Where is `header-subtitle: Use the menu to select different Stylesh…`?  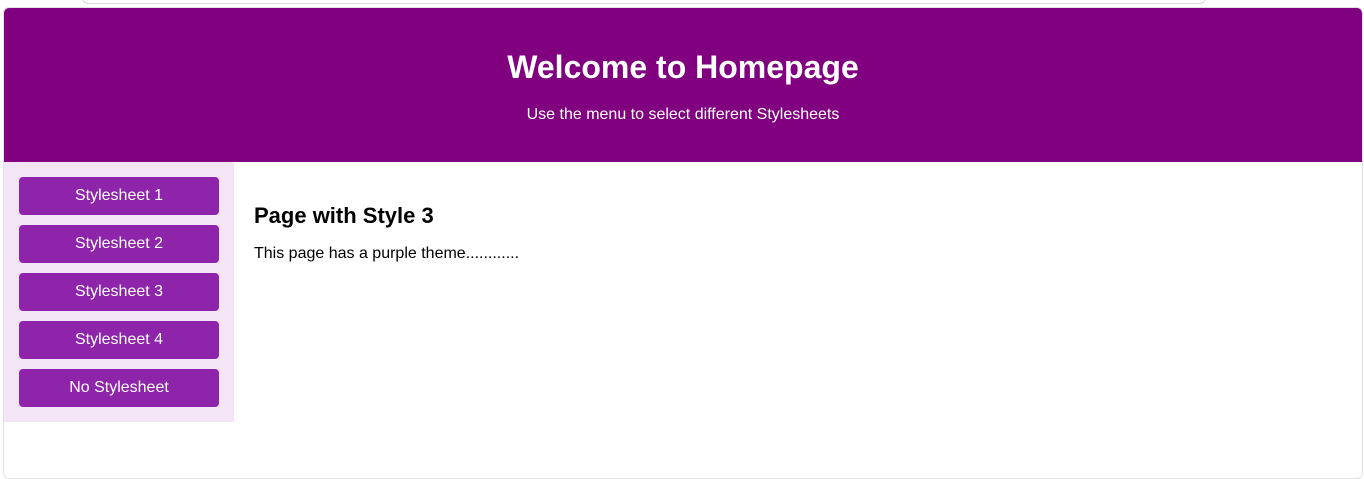
header-subtitle: Use the menu to select different Stylesh… is located at coordinates (683, 114).